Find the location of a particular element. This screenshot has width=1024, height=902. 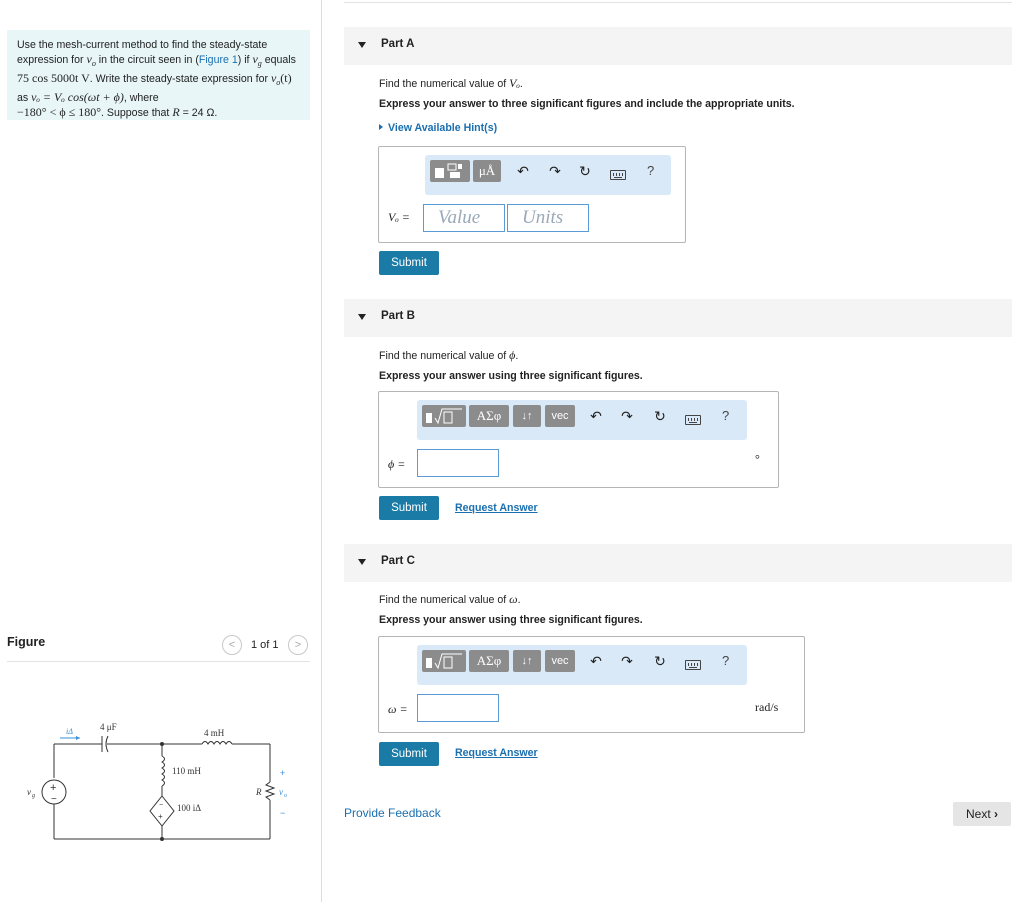

next-button: Next › is located at coordinates (982, 814).